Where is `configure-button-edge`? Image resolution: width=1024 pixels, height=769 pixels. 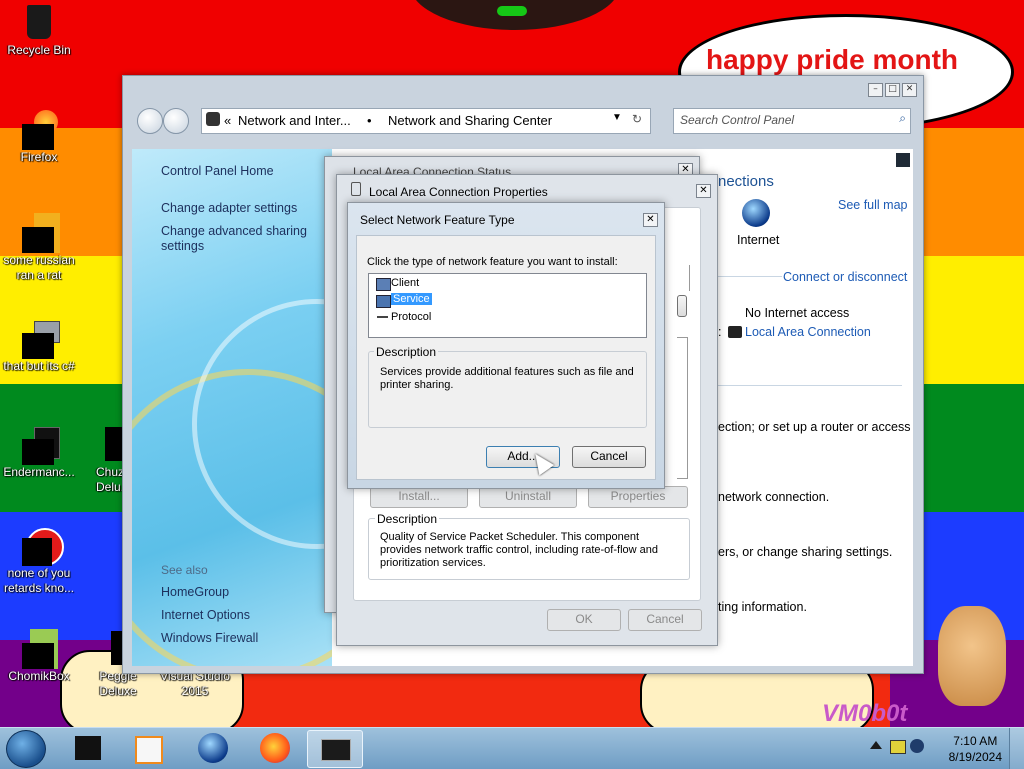 configure-button-edge is located at coordinates (682, 306).